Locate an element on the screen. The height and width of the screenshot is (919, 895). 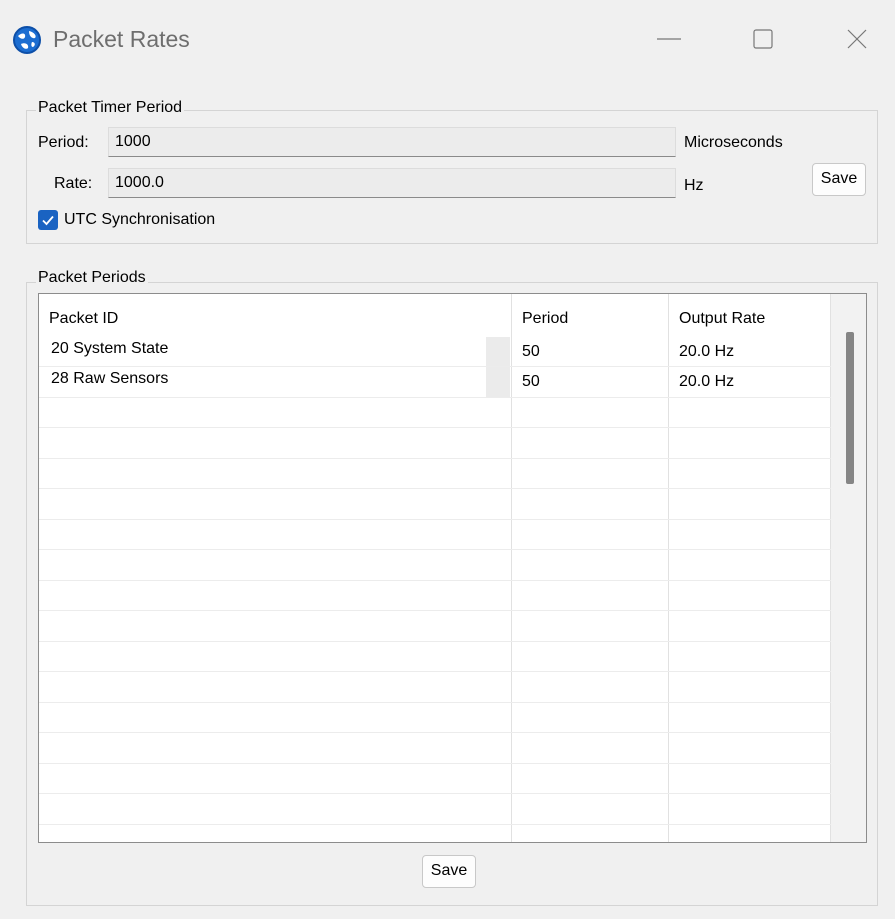
utc-sync-checkbox is located at coordinates (48, 220).